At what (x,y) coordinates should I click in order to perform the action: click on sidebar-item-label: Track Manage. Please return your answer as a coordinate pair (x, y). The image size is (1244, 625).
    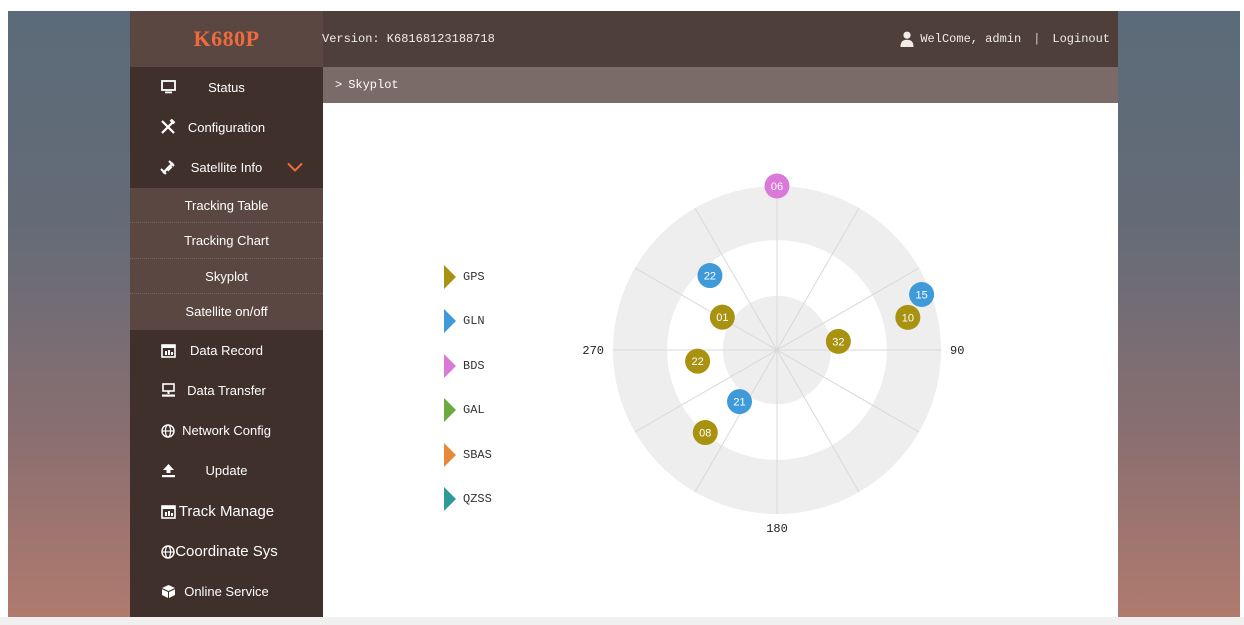
    Looking at the image, I should click on (226, 511).